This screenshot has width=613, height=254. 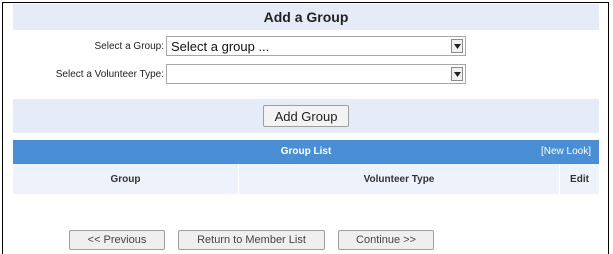 I want to click on return-to-member-list-button: Return to Member List, so click(x=251, y=240).